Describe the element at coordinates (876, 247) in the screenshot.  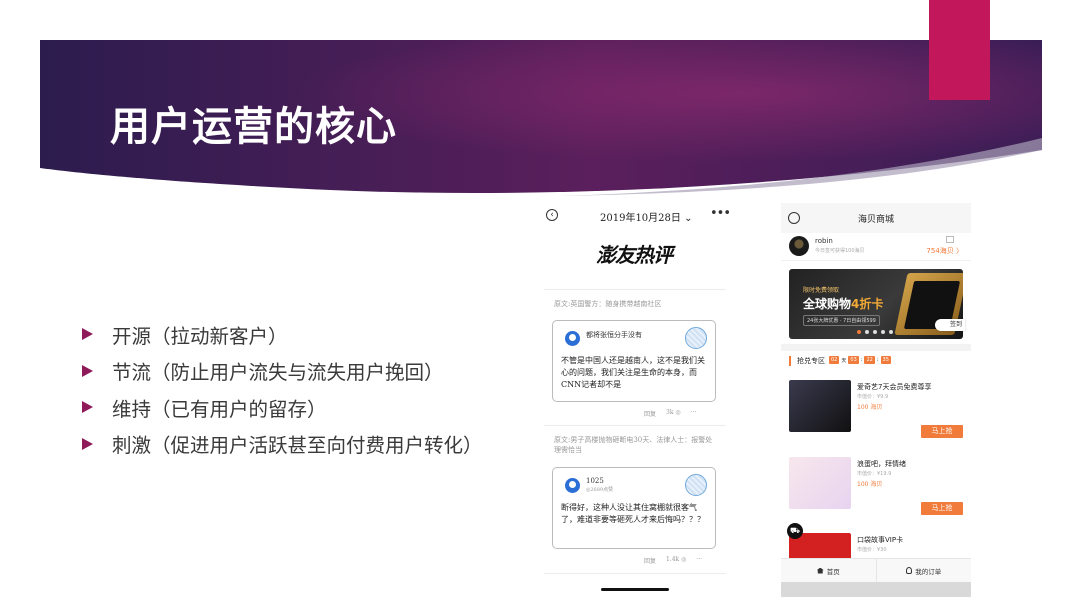
I see `user-info-row: robin 今日签可获得100海贝 754海贝 〉` at that location.